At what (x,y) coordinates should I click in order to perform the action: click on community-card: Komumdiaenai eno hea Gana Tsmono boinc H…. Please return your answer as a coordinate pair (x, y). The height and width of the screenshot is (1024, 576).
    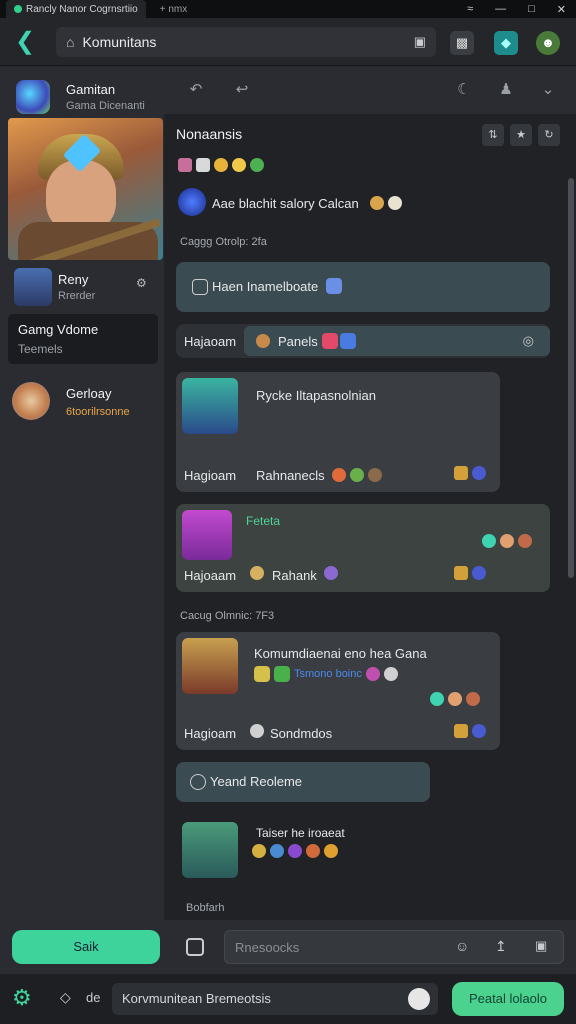
    Looking at the image, I should click on (338, 691).